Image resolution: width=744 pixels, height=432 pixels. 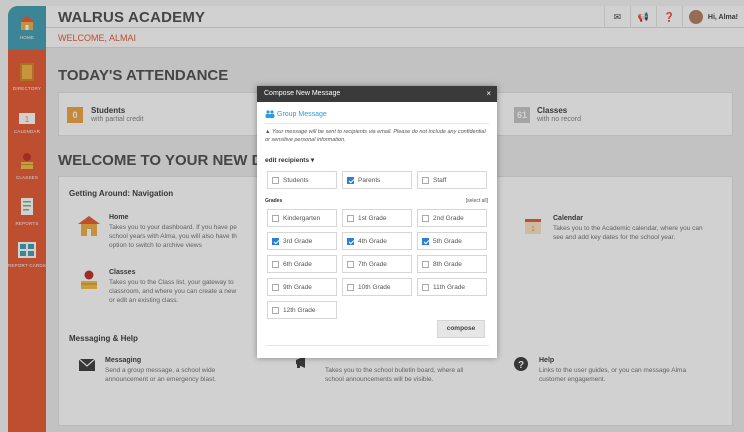 What do you see at coordinates (440, 180) in the screenshot?
I see `checkbox-label: Staff` at bounding box center [440, 180].